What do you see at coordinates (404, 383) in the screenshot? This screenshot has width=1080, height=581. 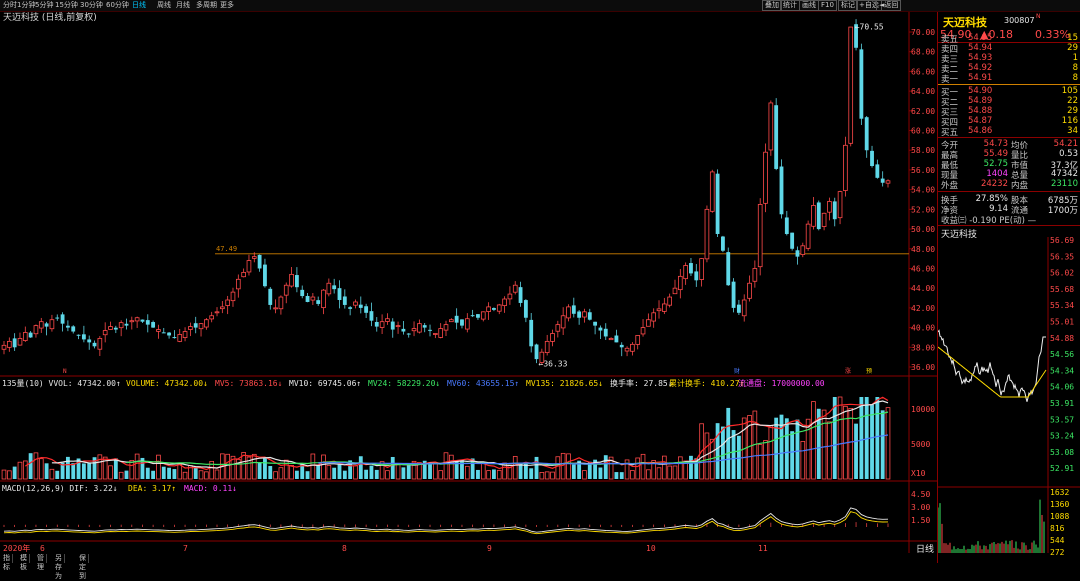 I see `volume-indicator-4: MV24: 58229.20↓` at bounding box center [404, 383].